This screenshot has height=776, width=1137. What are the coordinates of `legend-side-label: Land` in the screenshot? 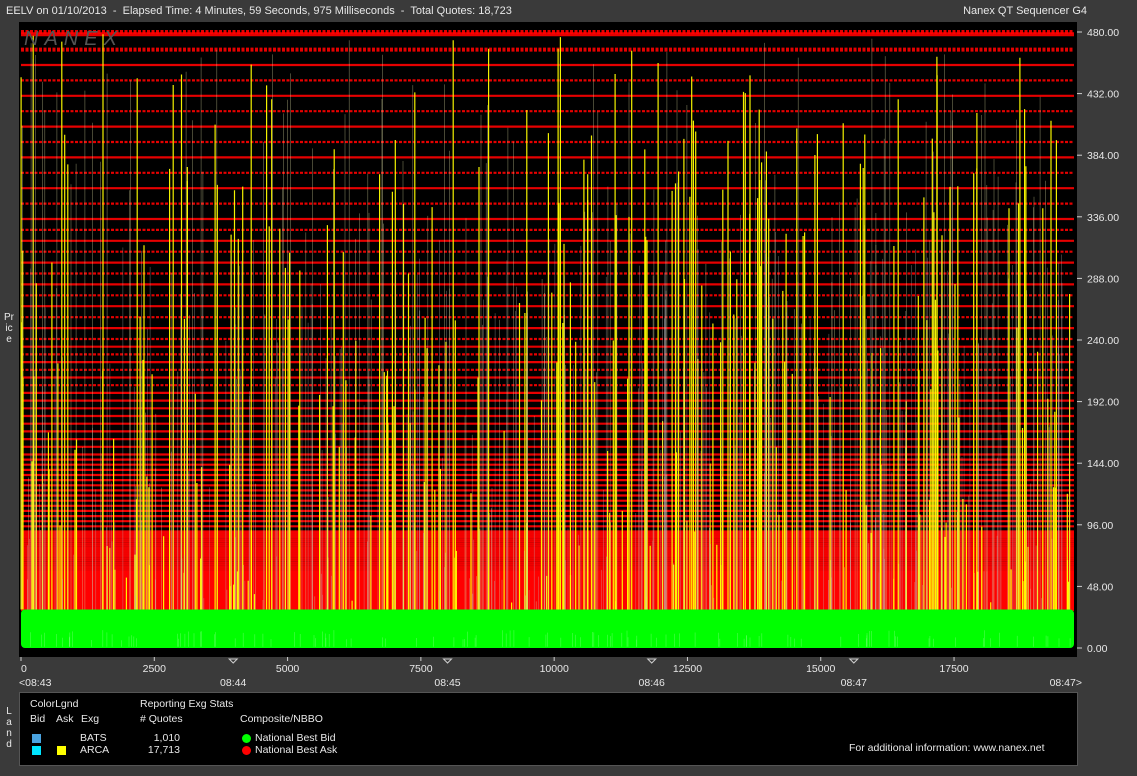 It's located at (9, 728).